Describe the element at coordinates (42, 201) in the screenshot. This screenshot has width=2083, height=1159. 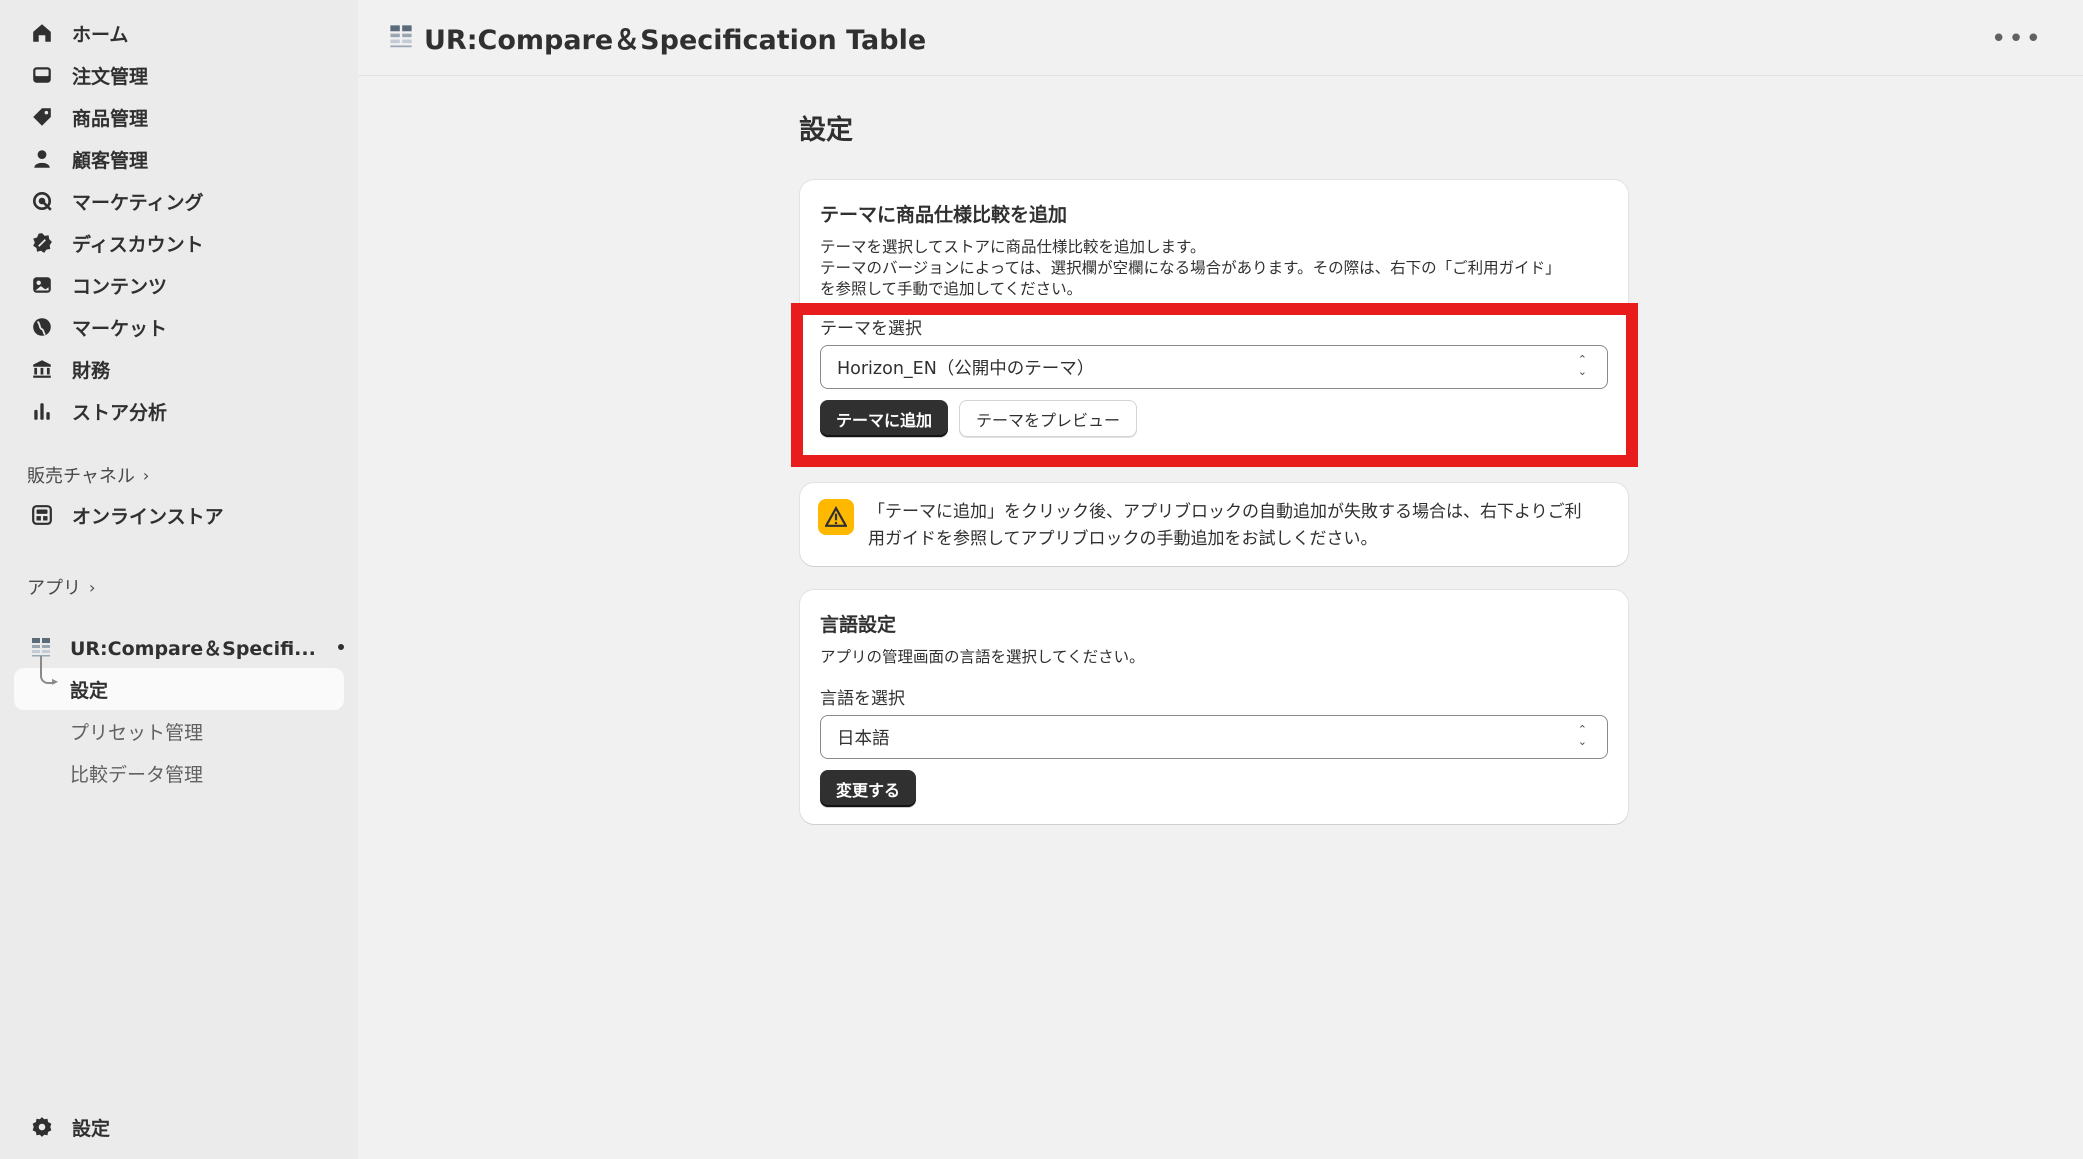
I see `target-icon` at that location.